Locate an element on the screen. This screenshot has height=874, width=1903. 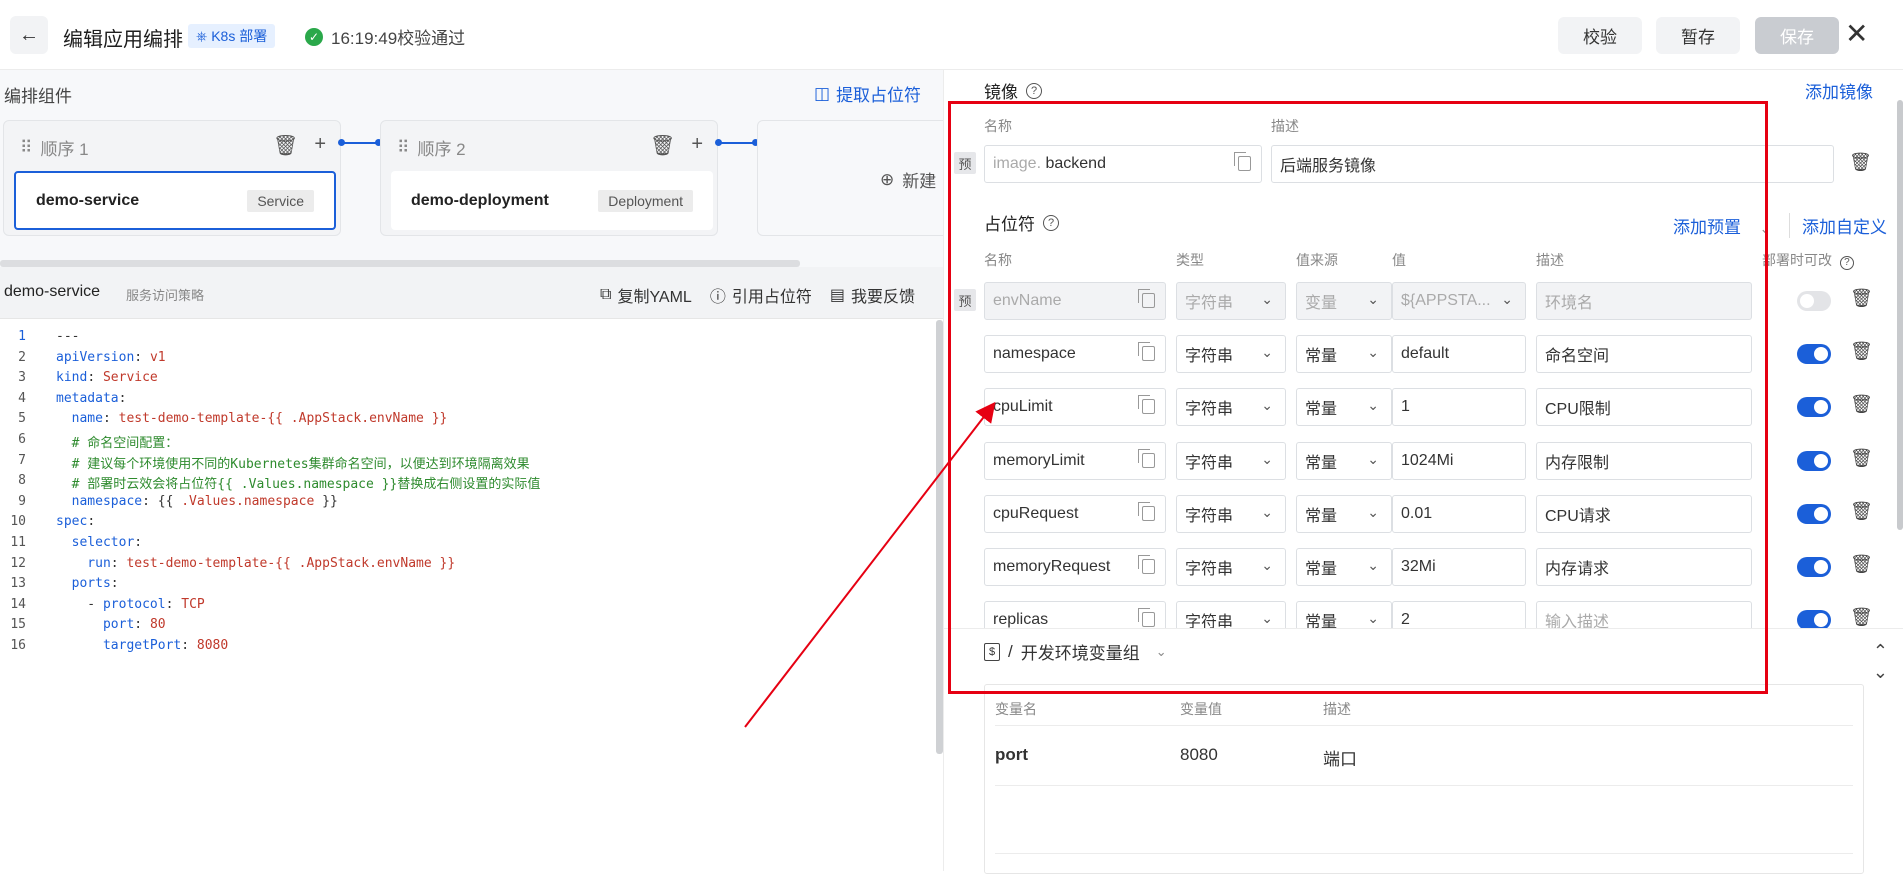
feedback-button: ▤ 我要反馈 is located at coordinates (872, 295).